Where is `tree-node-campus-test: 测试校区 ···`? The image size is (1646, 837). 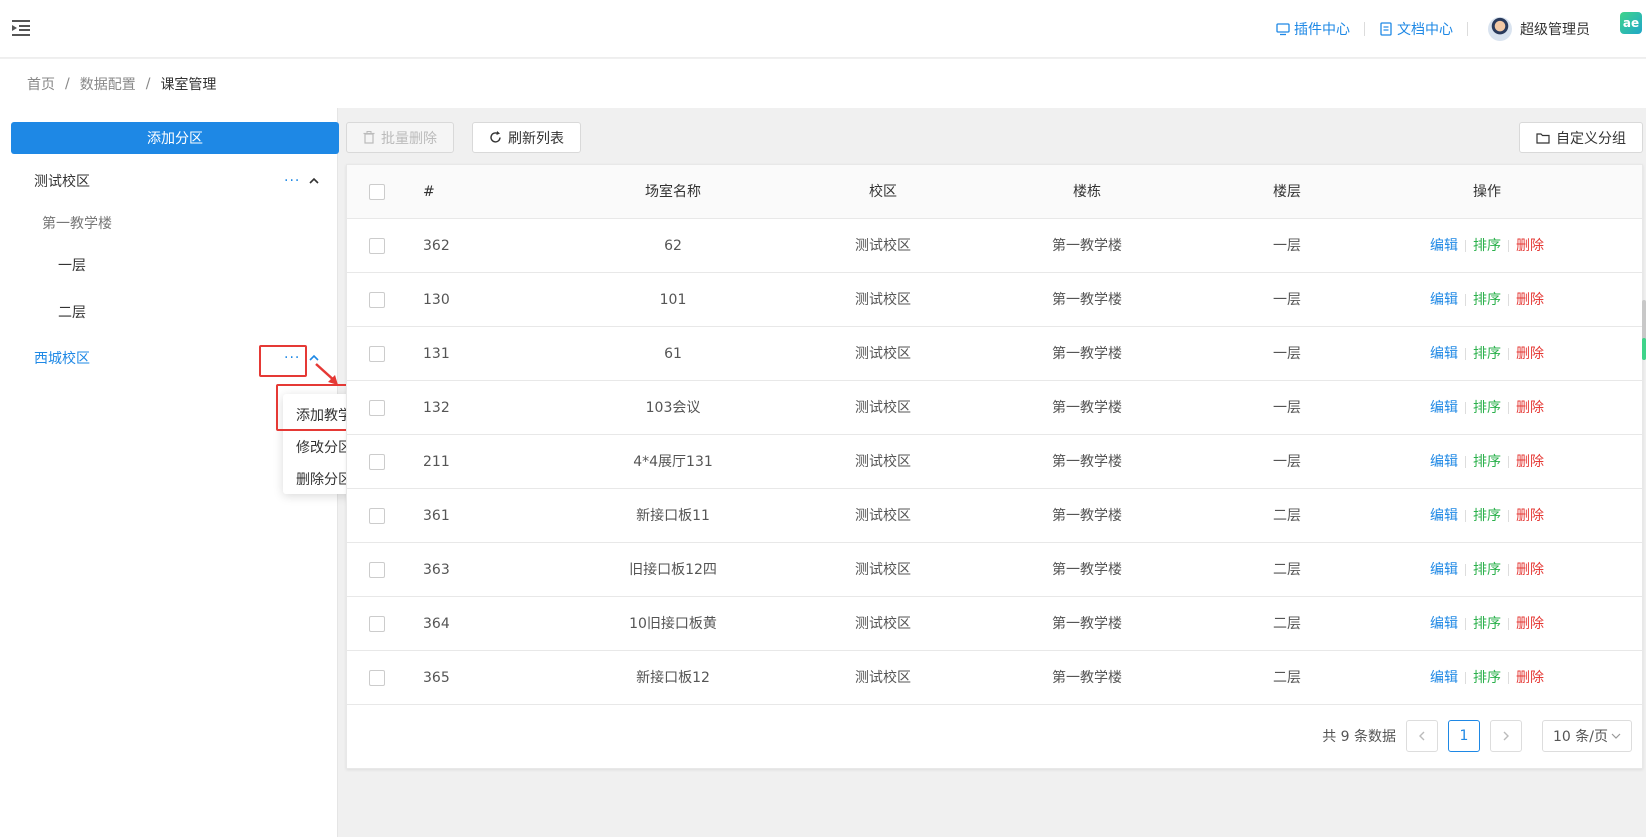
tree-node-campus-test: 测试校区 ··· is located at coordinates (169, 181).